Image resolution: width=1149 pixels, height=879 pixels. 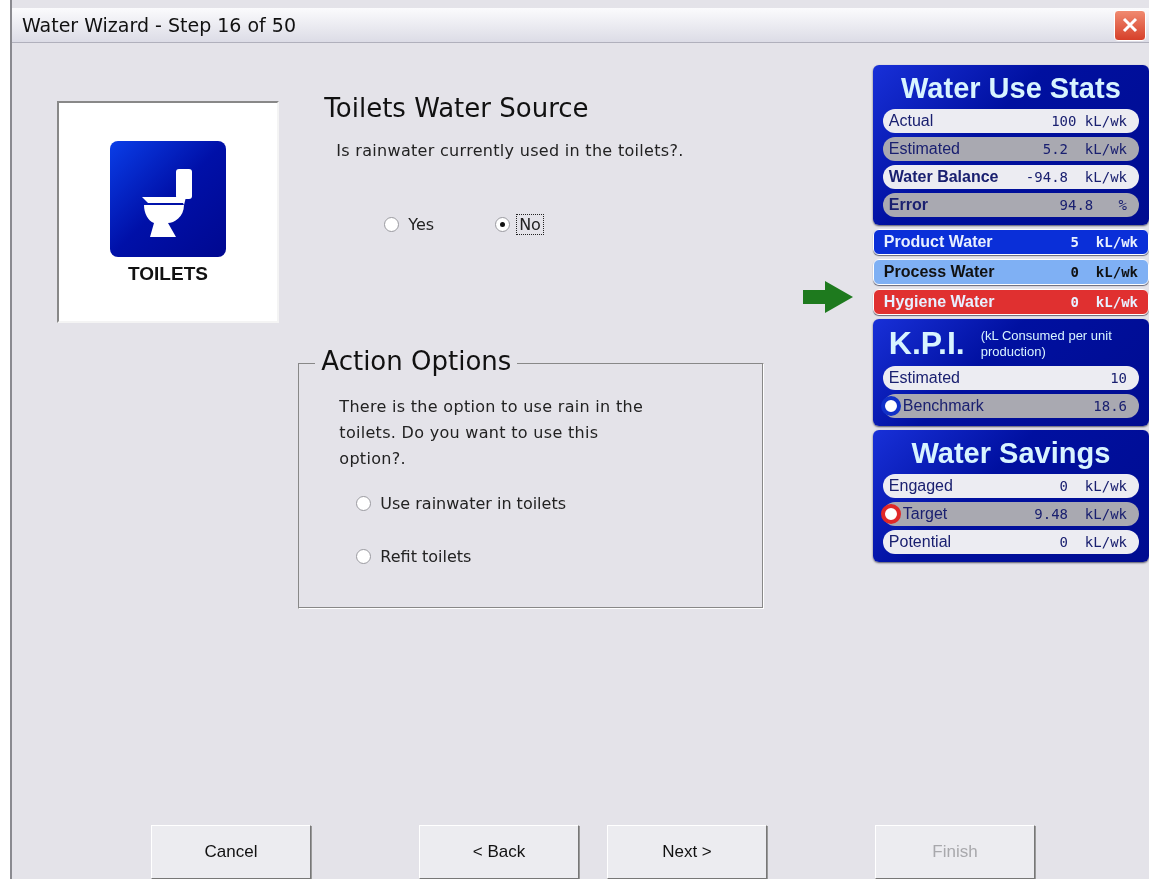 I want to click on radio-option: No, so click(x=519, y=225).